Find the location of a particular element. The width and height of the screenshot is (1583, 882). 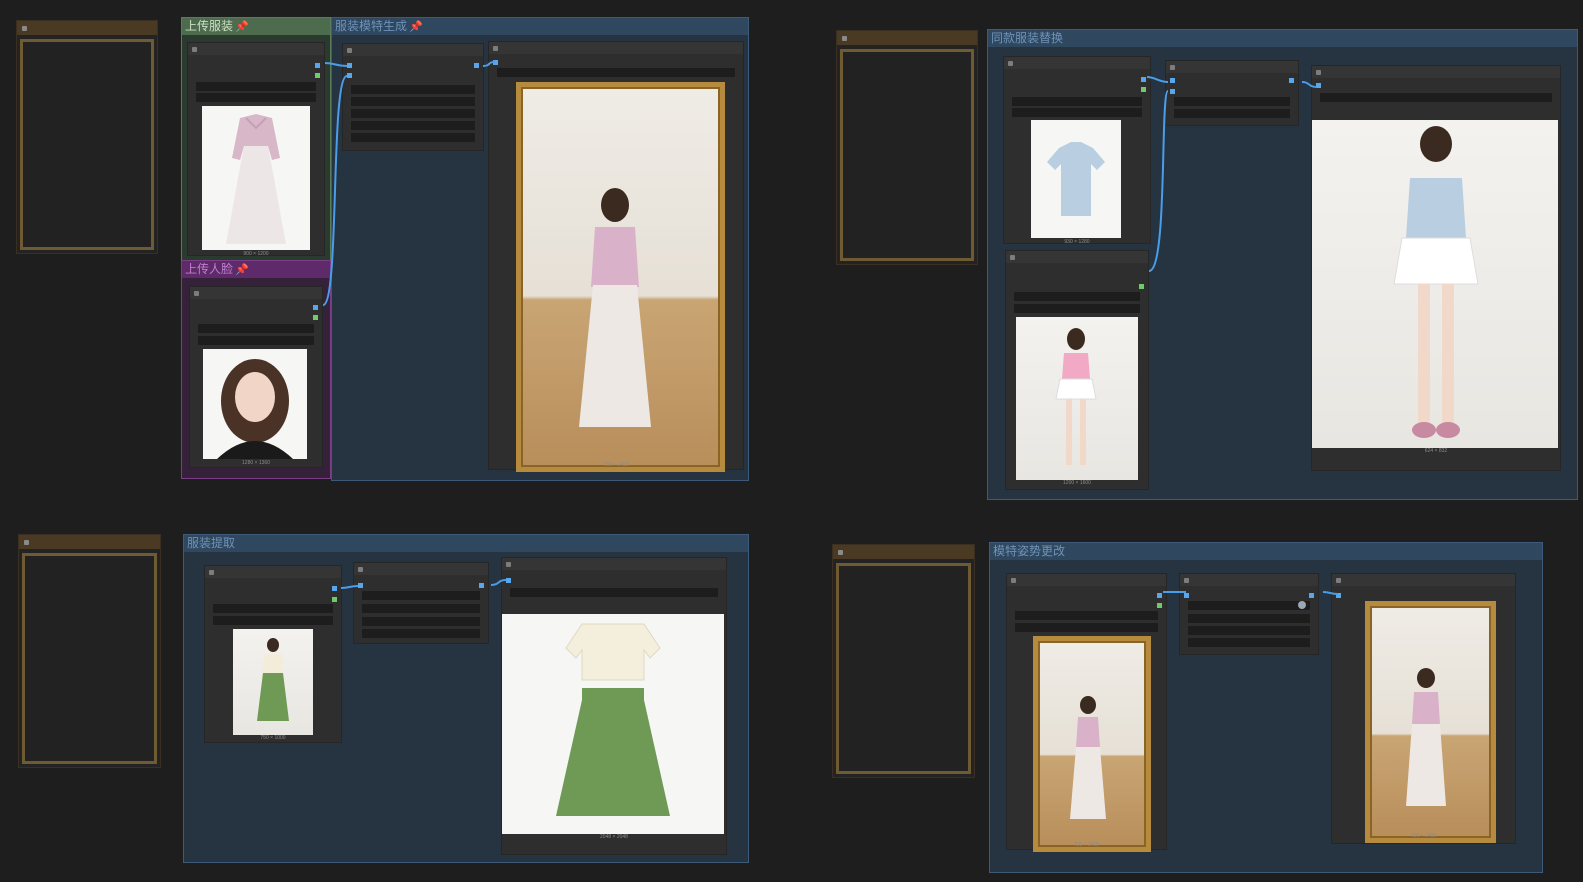

wire-extract-input-to-node is located at coordinates (349, 587).